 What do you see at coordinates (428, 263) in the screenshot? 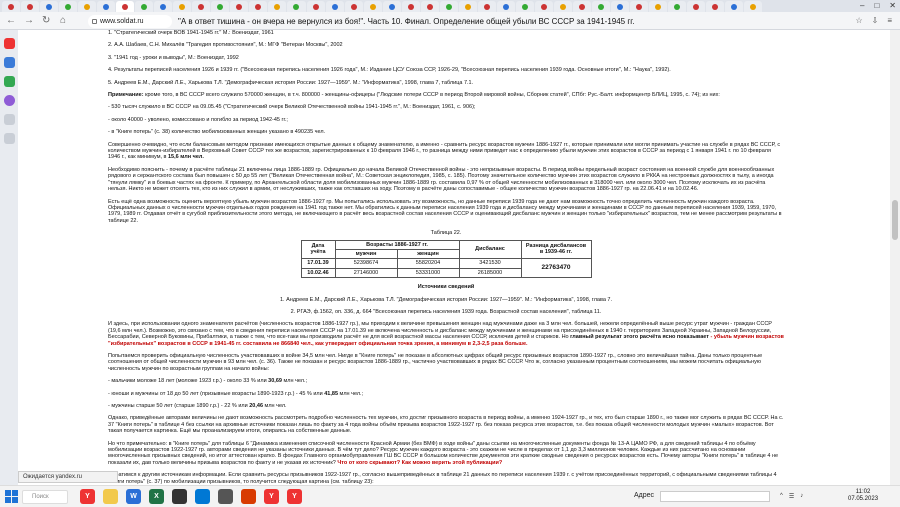
I see `table-cell: 55820204` at bounding box center [428, 263].